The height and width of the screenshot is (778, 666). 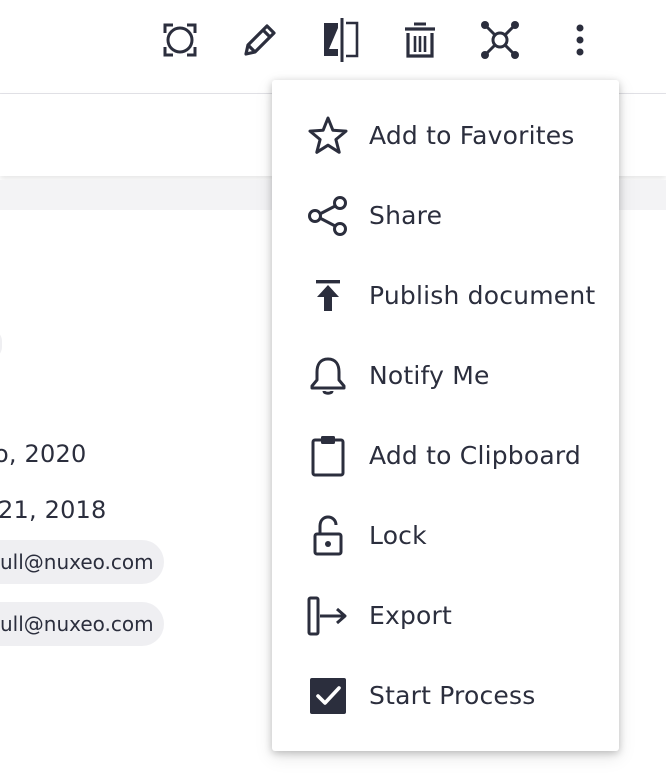 I want to click on compare-button, so click(x=340, y=40).